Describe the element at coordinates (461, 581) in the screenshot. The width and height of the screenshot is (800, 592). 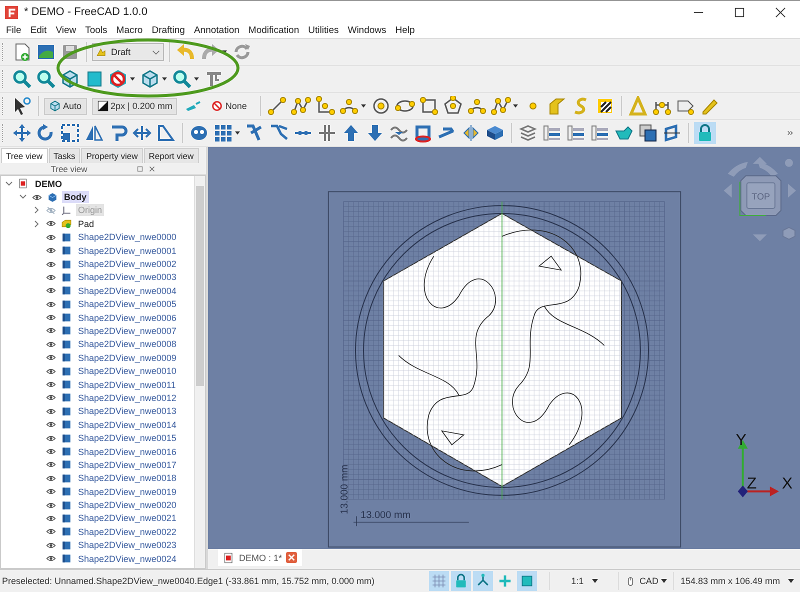
I see `lock-toggle-icon` at that location.